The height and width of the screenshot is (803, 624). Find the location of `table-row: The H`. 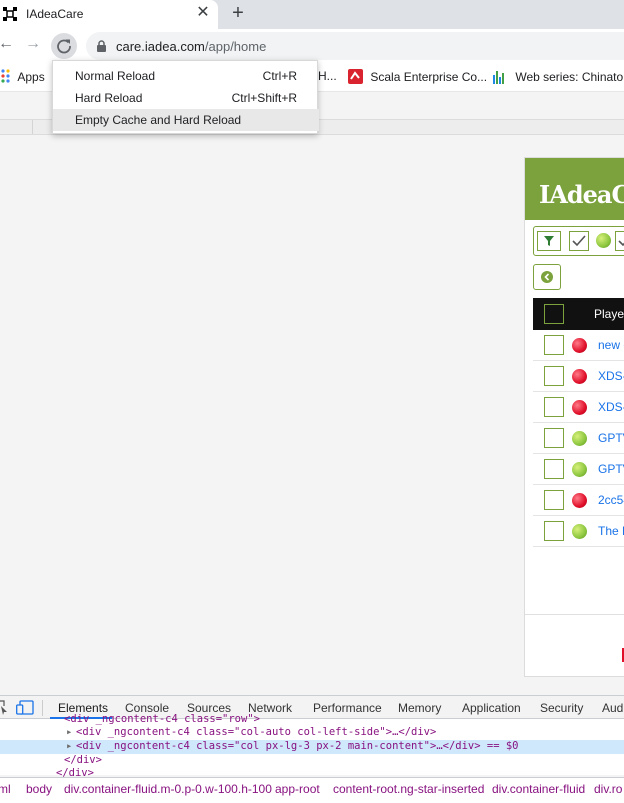

table-row: The H is located at coordinates (578, 531).